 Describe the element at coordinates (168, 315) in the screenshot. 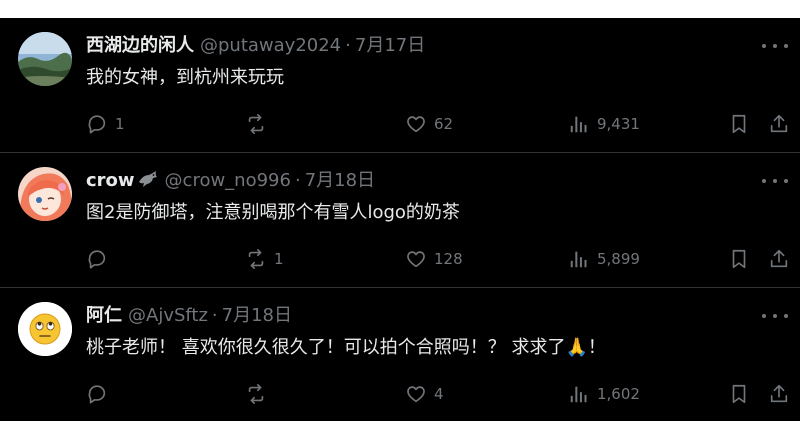

I see `user-handle: @AjvSftz` at that location.